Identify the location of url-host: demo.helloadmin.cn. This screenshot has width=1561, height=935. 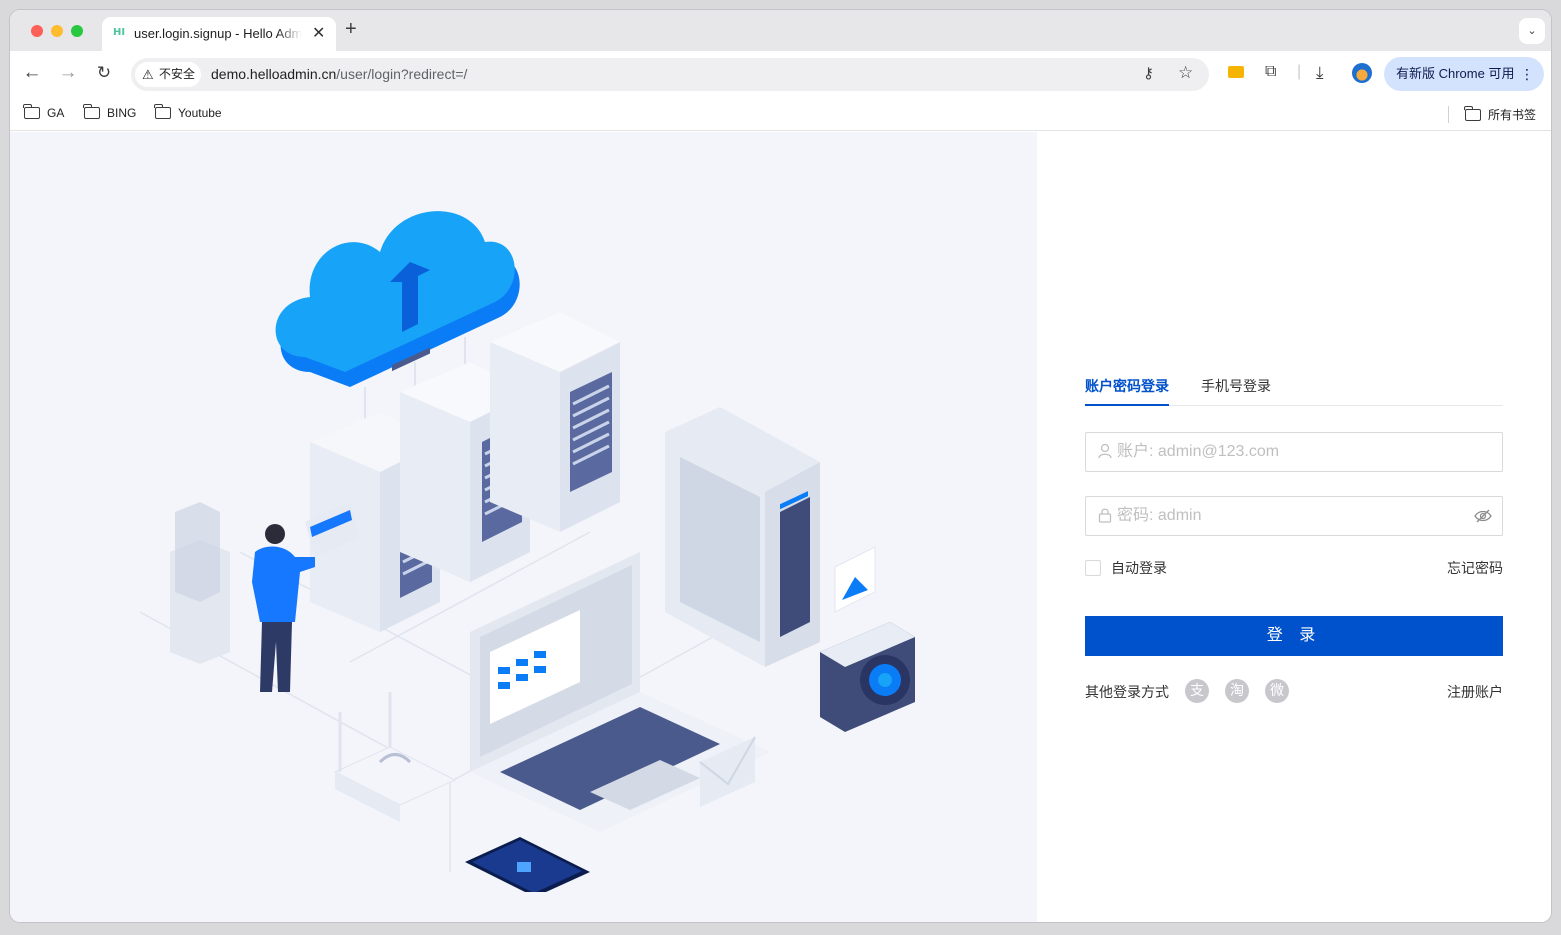
(274, 74).